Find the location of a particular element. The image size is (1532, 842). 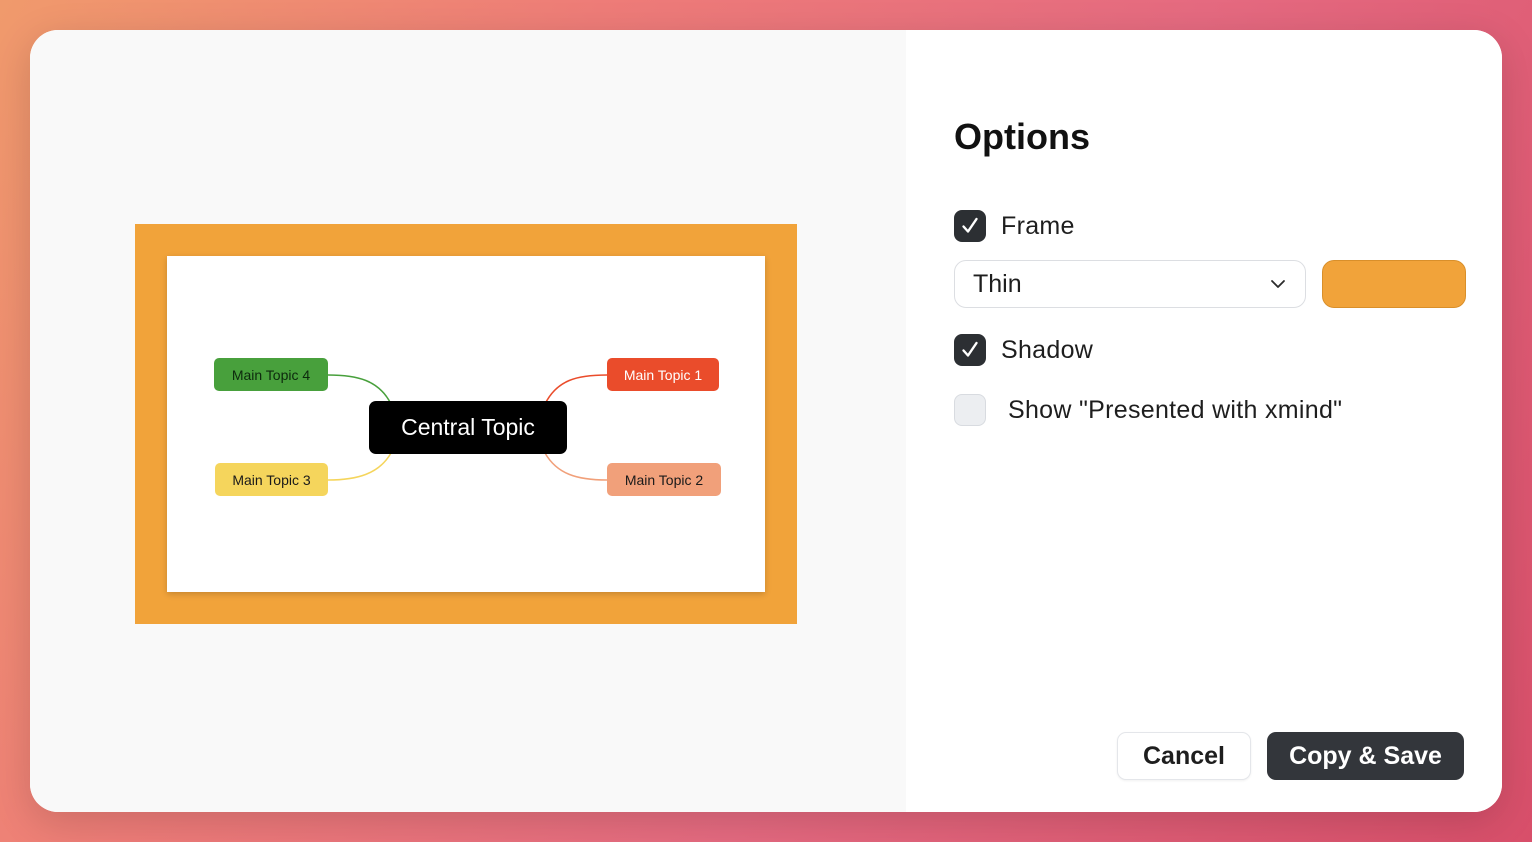

shadow-checkbox is located at coordinates (970, 350).